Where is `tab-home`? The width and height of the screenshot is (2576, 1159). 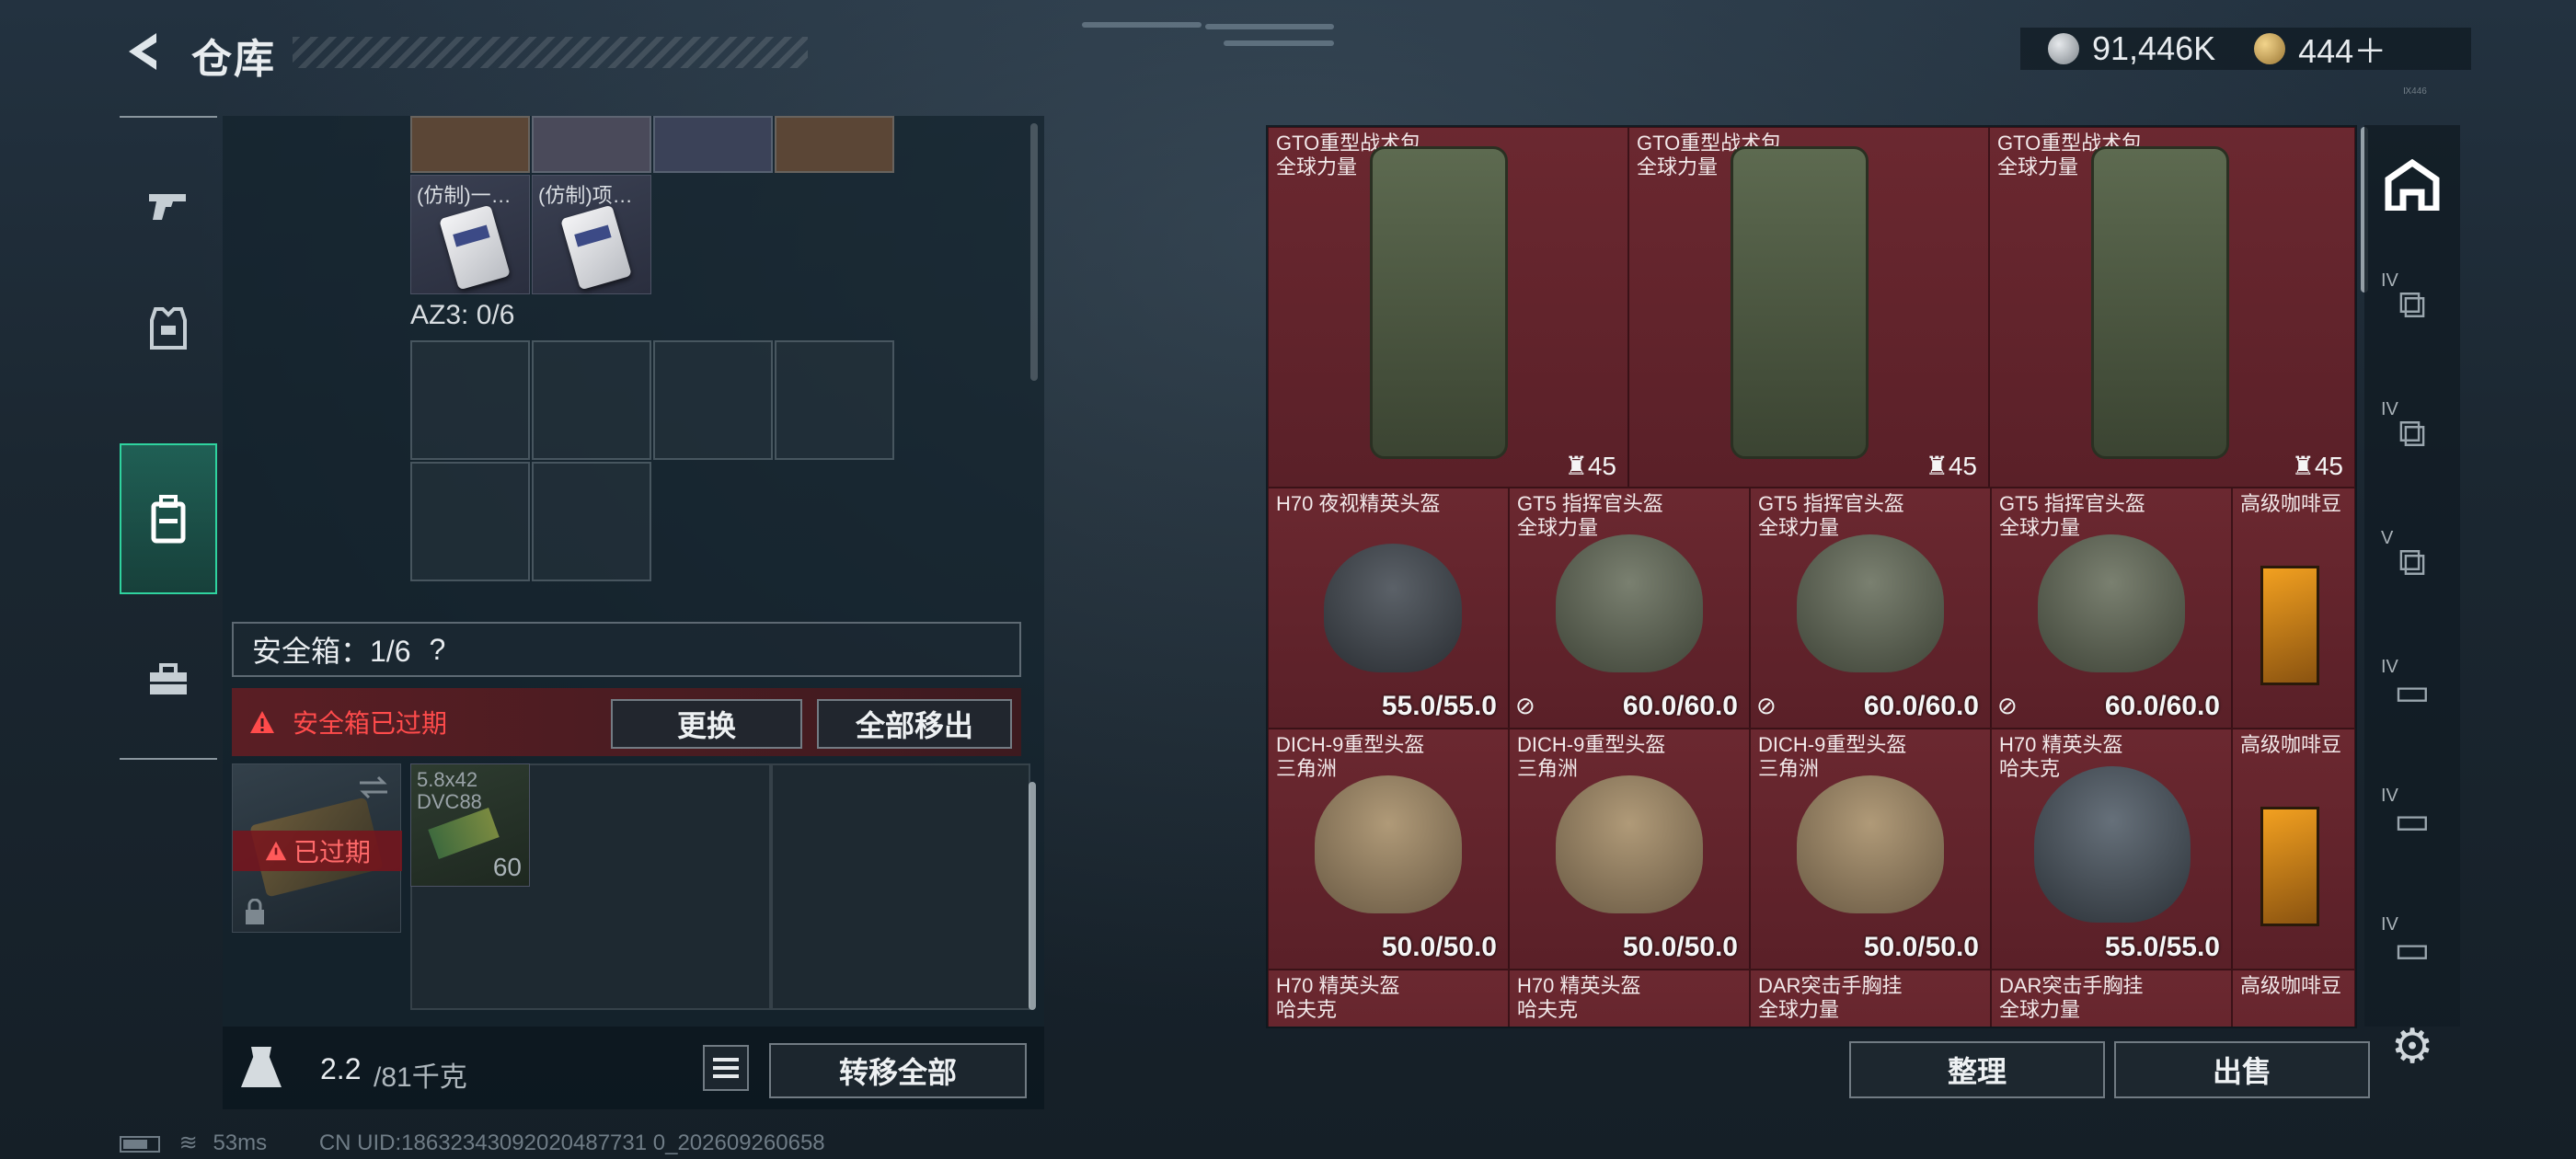
tab-home is located at coordinates (2412, 184).